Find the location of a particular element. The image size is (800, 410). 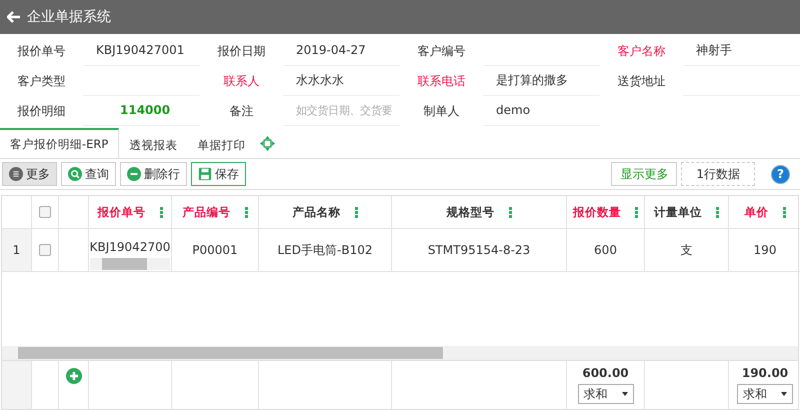

scrollbar is located at coordinates (130, 264).